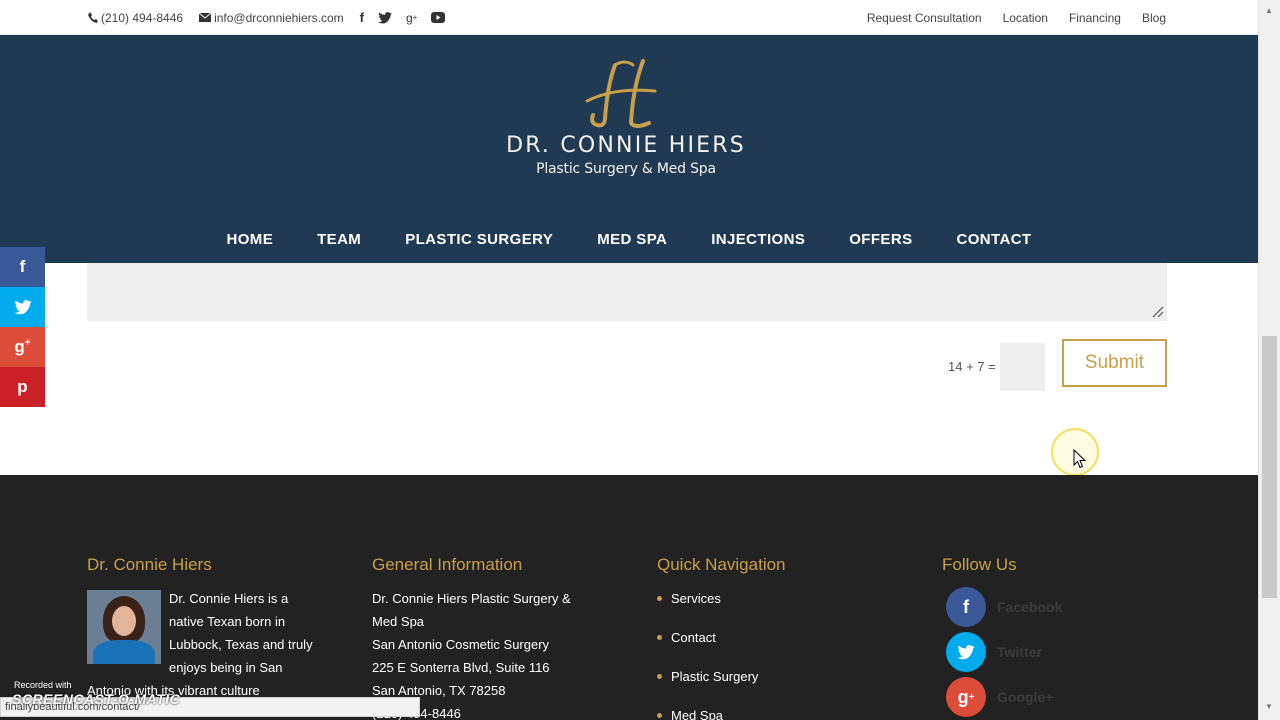 This screenshot has height=720, width=1280. I want to click on logo-monogram-icon, so click(621, 93).